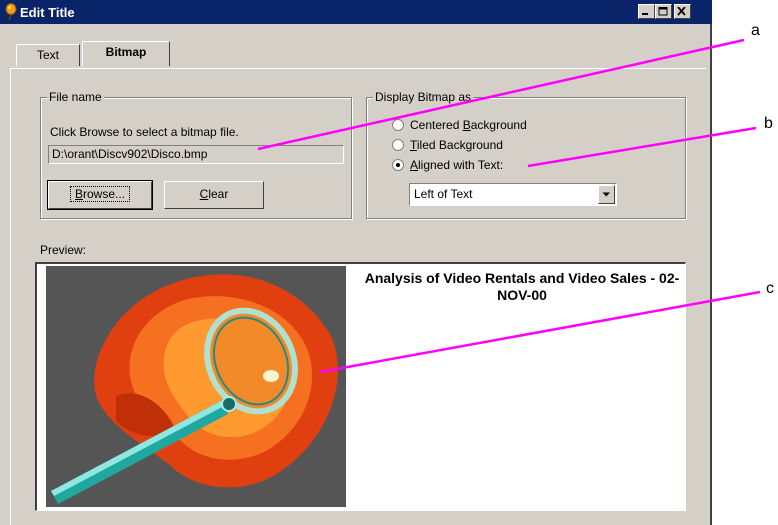 The width and height of the screenshot is (778, 525). What do you see at coordinates (755, 30) in the screenshot?
I see `callout-label-a: a` at bounding box center [755, 30].